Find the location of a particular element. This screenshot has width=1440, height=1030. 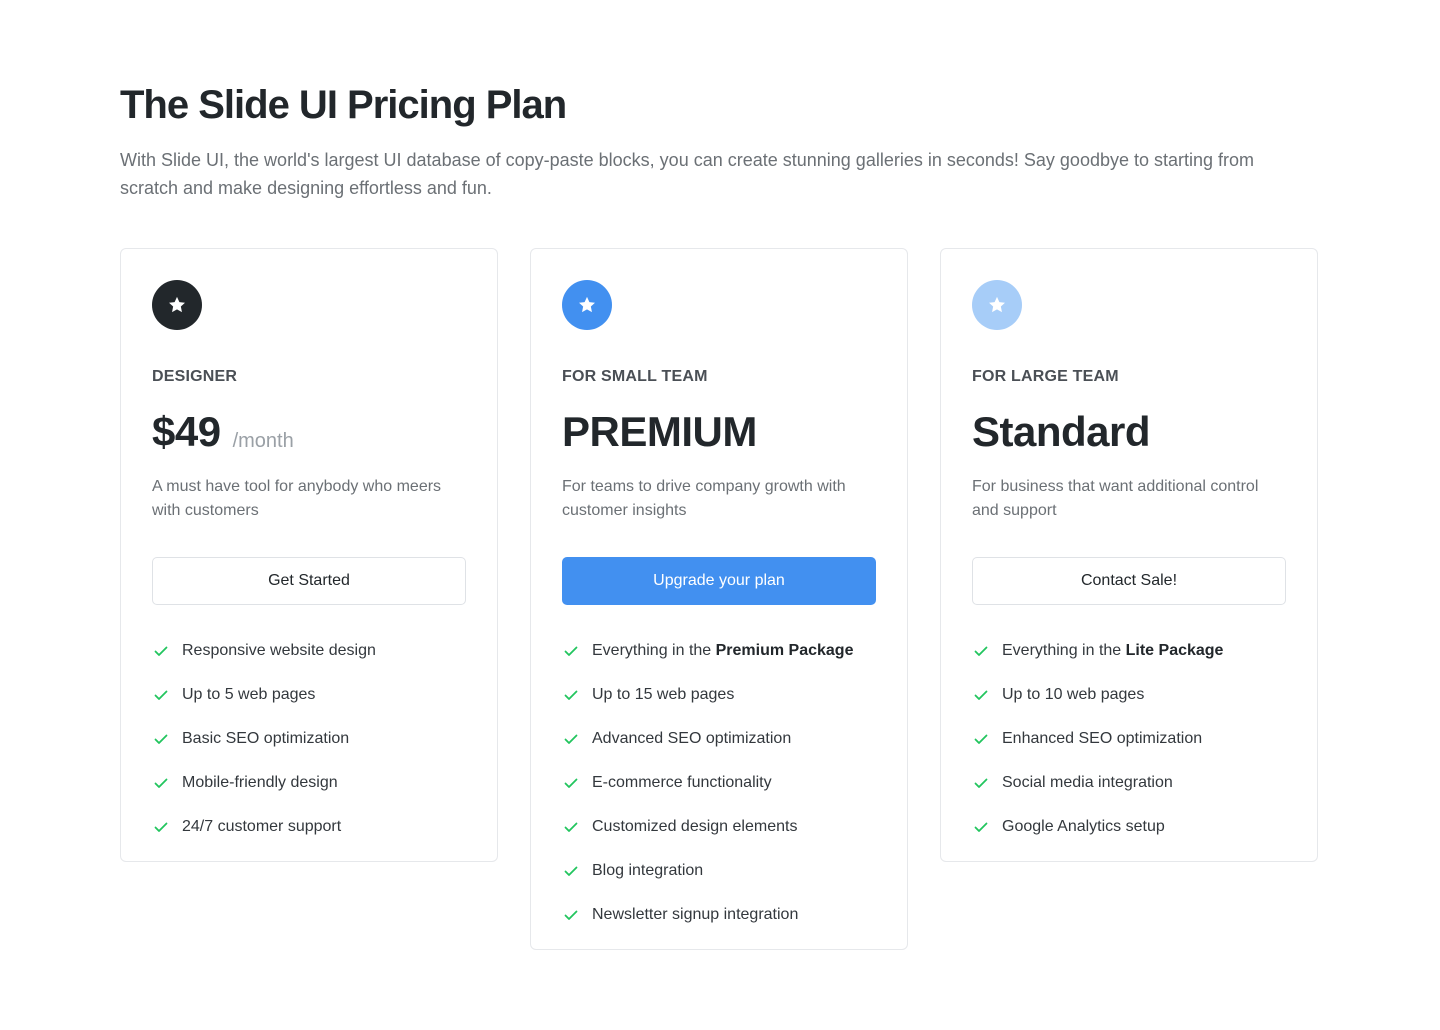

feature-text: Responsive website design is located at coordinates (279, 650).